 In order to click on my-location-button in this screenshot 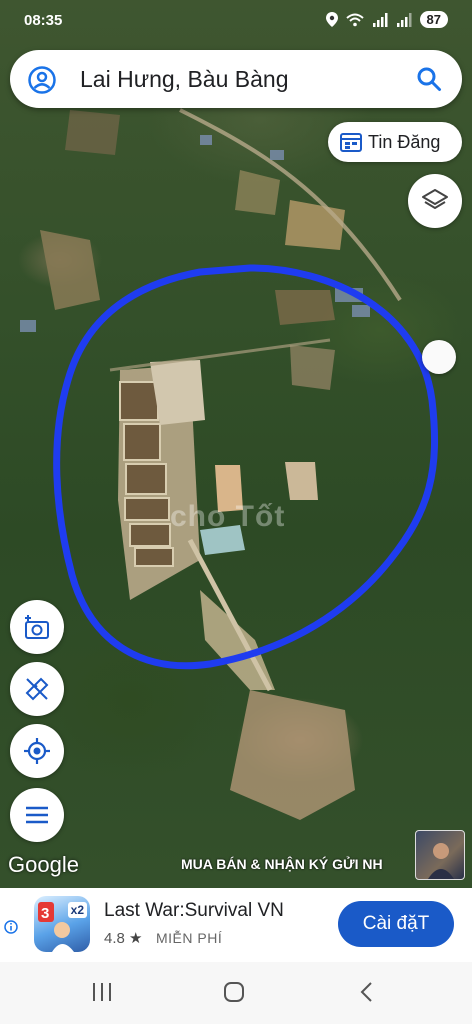, I will do `click(37, 751)`.